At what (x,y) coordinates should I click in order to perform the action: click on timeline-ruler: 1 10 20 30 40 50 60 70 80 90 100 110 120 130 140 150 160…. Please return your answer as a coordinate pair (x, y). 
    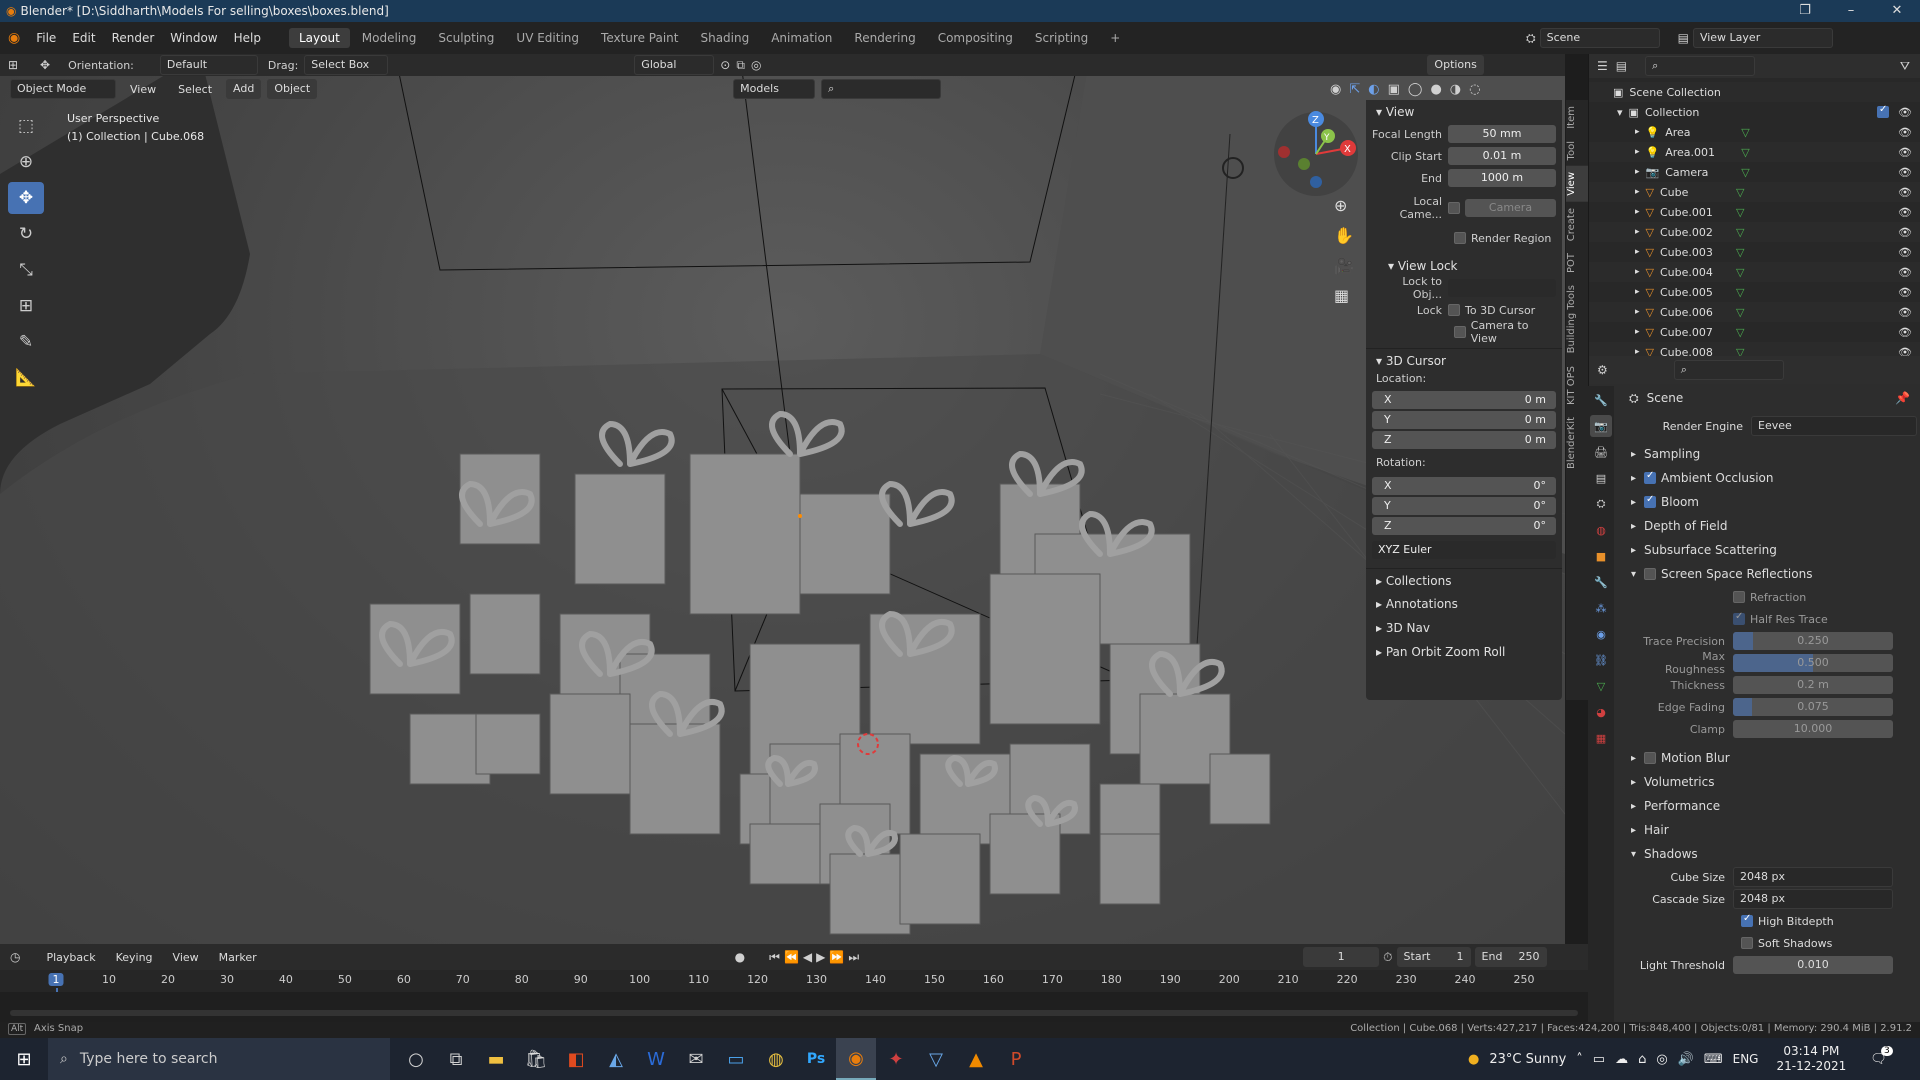
    Looking at the image, I should click on (794, 996).